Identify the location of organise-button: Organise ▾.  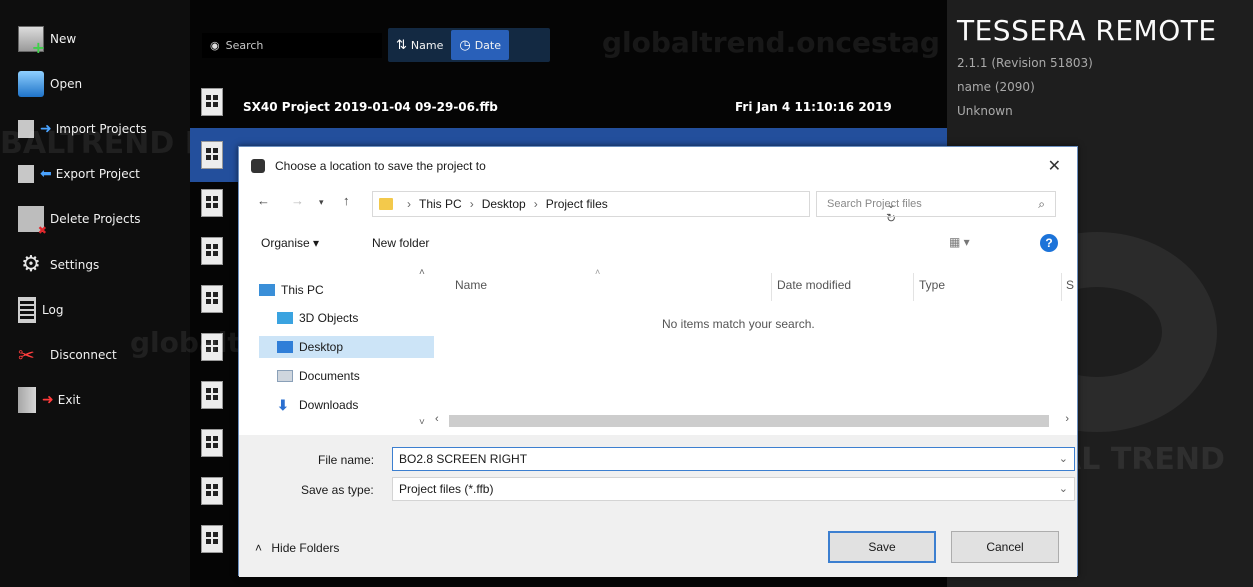
(290, 243).